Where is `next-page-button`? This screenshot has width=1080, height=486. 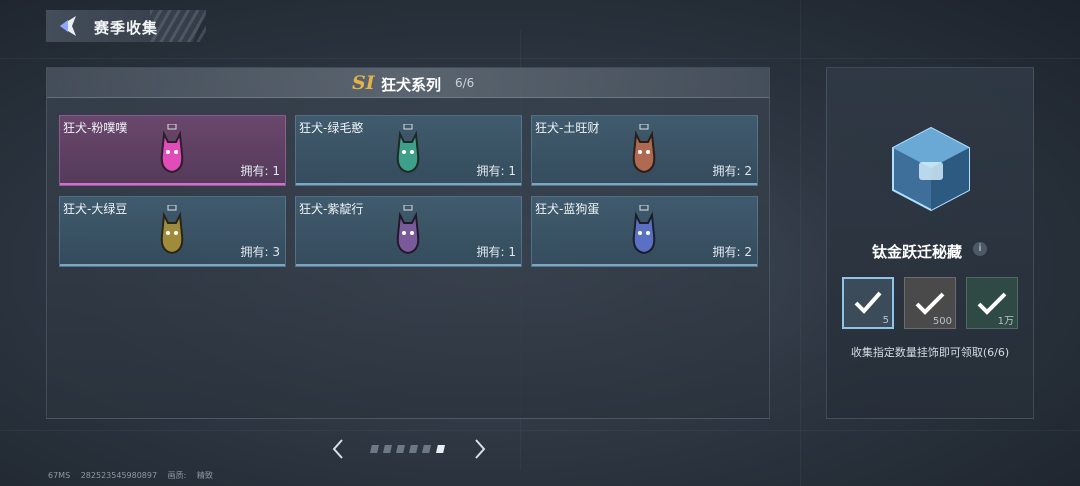
next-page-button is located at coordinates (480, 449).